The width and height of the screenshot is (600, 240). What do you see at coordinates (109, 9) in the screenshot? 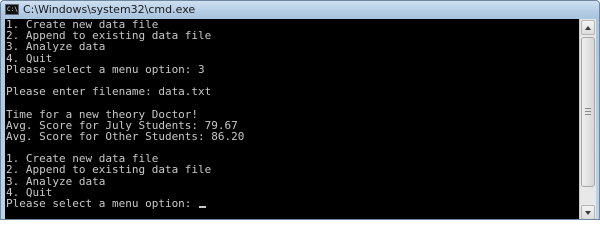
I see `window-title: C:\Windows\system32\cmd.exe` at bounding box center [109, 9].